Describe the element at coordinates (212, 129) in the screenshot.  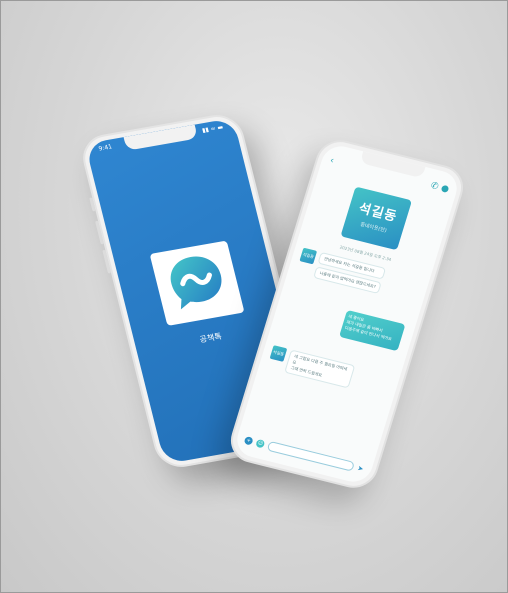
I see `status-icons: ▮▮ ≈ ▬` at that location.